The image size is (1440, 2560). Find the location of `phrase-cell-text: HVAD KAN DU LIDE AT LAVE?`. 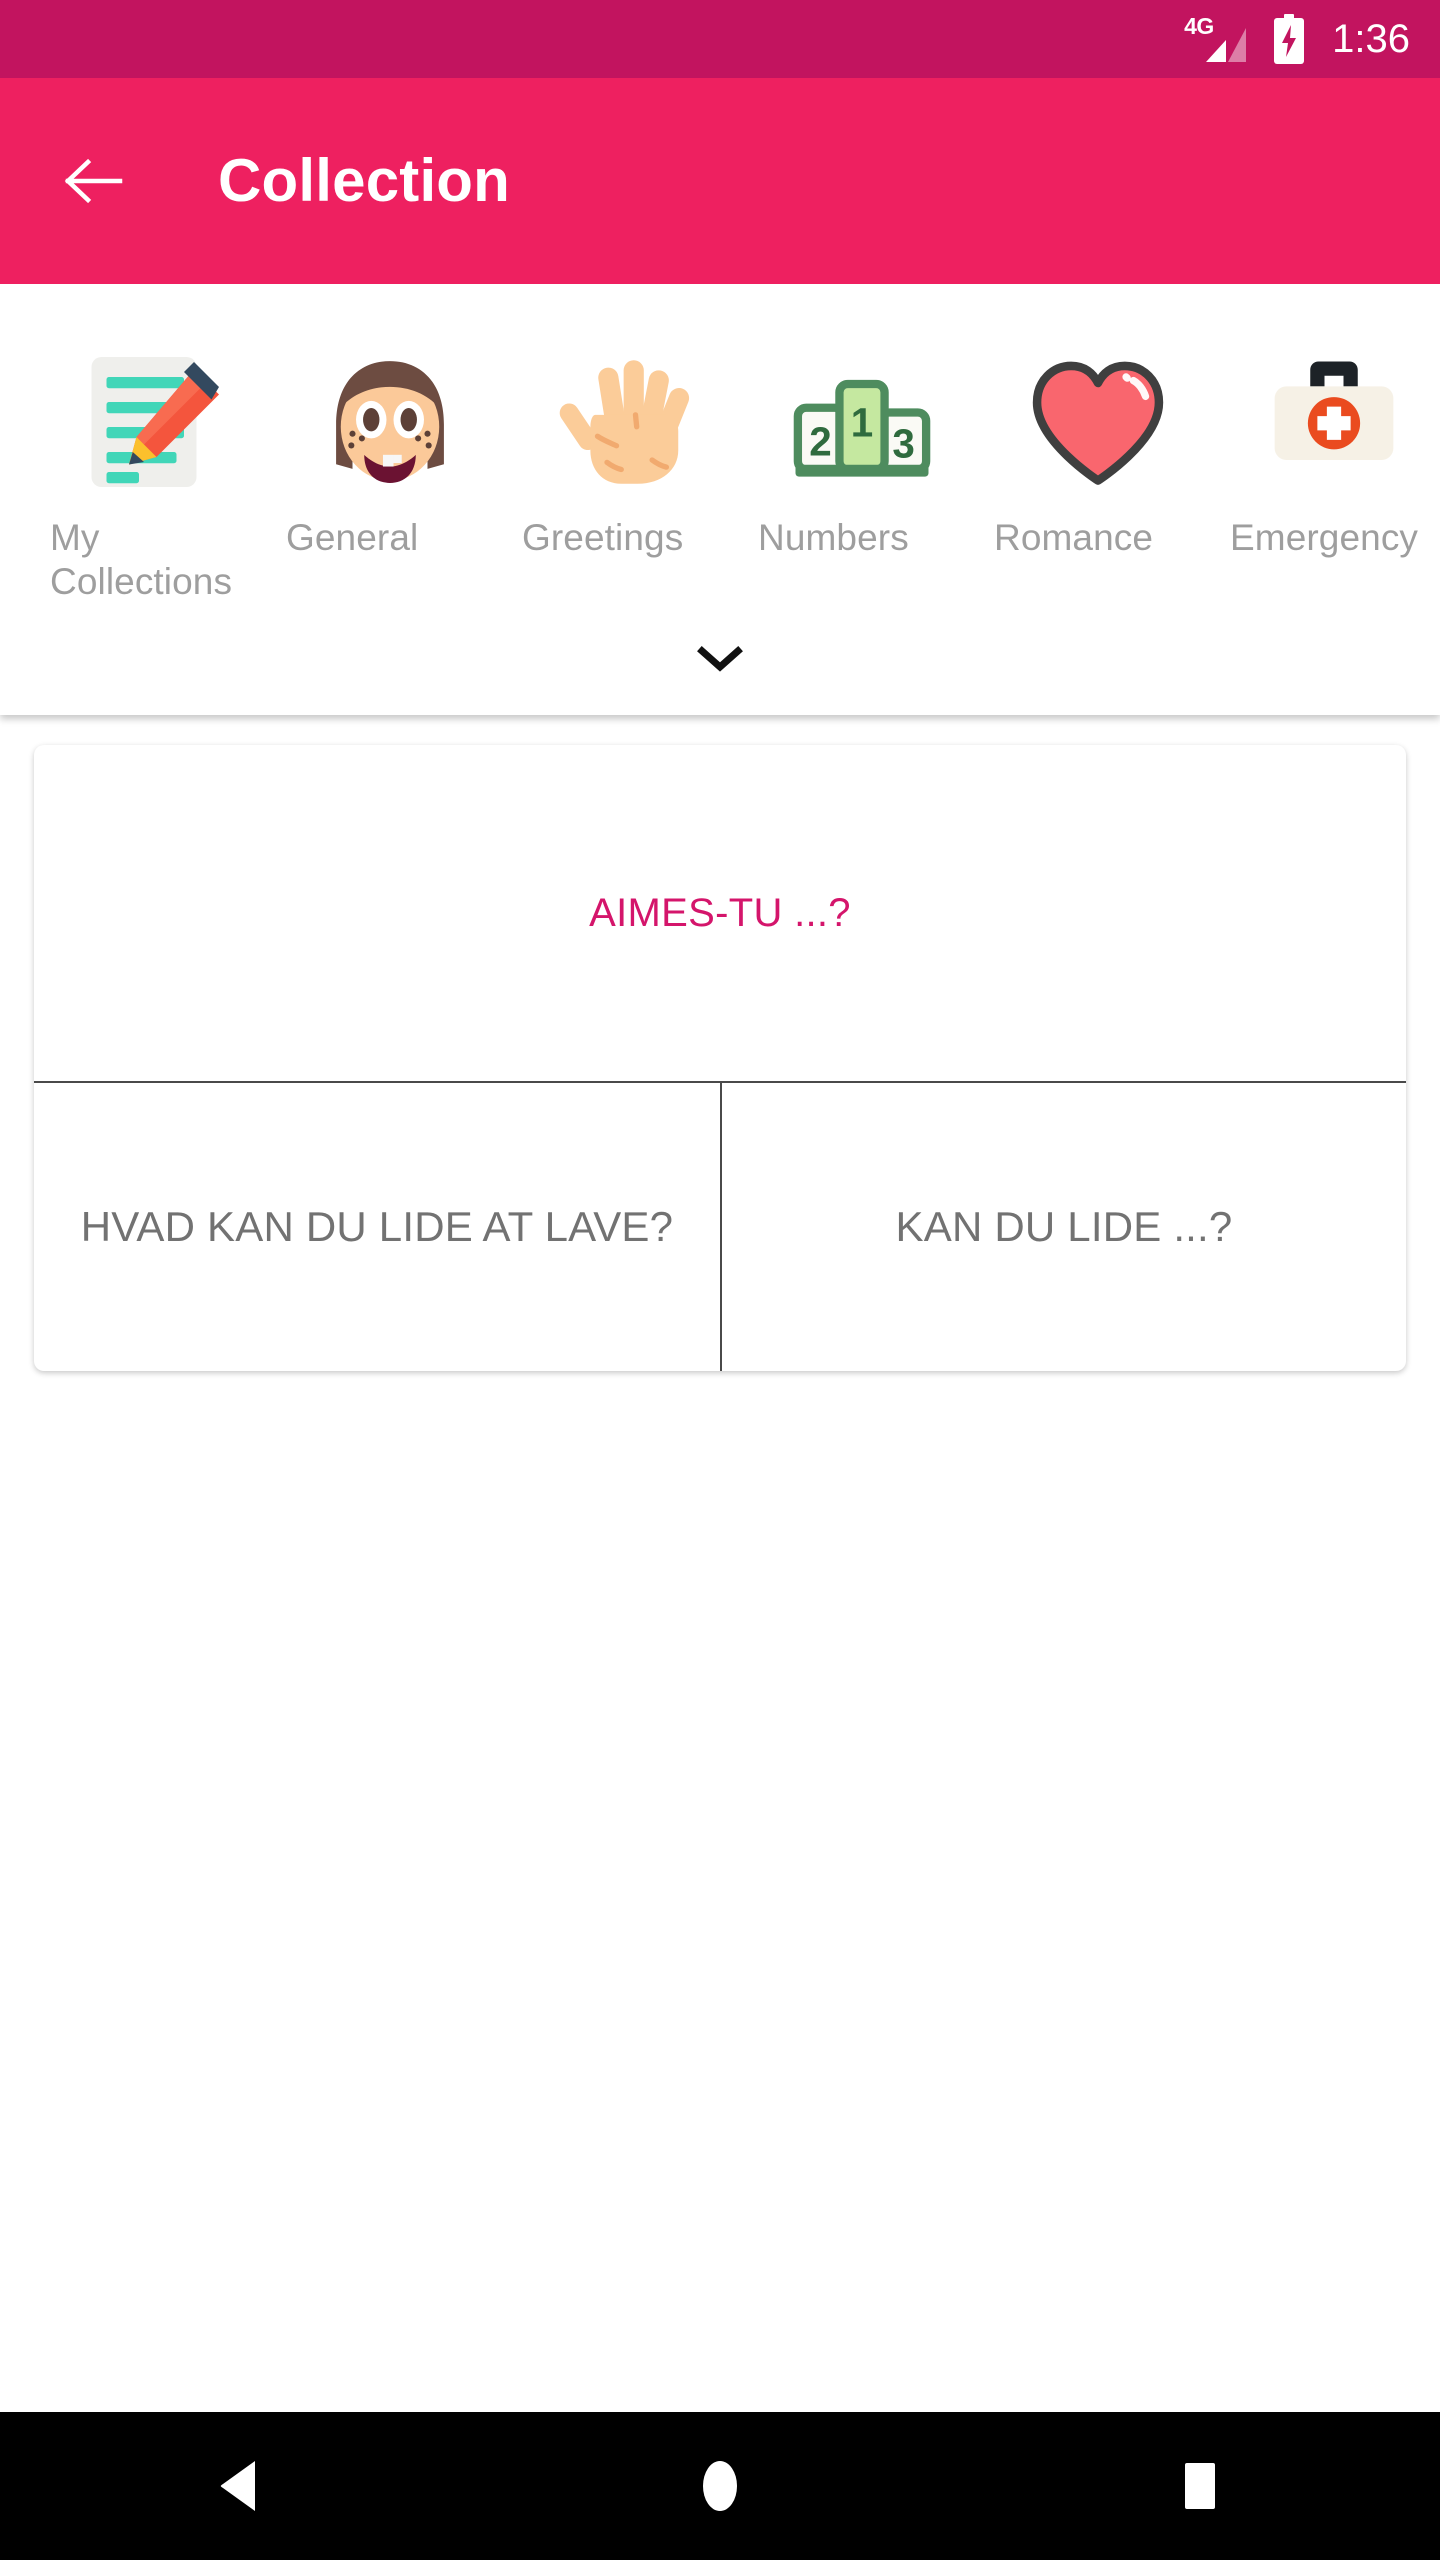

phrase-cell-text: HVAD KAN DU LIDE AT LAVE? is located at coordinates (377, 1227).